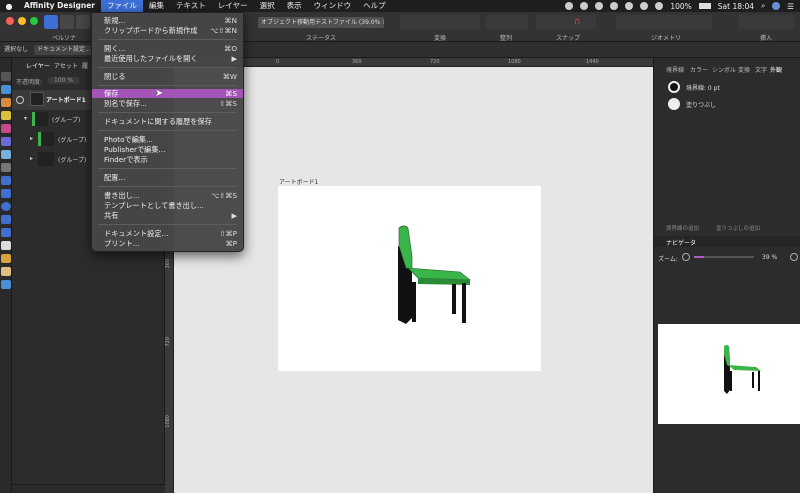 Image resolution: width=800 pixels, height=493 pixels. Describe the element at coordinates (6, 141) in the screenshot. I see `fill-tool-icon` at that location.